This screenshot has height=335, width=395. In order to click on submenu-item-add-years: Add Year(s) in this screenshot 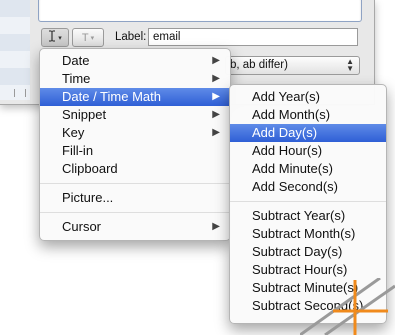, I will do `click(308, 97)`.